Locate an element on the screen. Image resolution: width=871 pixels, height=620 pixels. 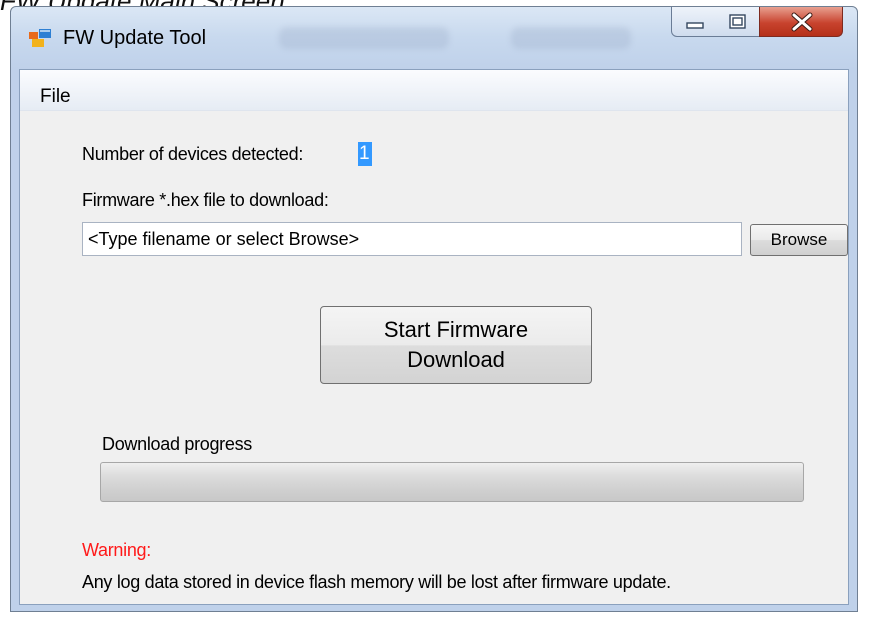
app-window-icon is located at coordinates (40, 38).